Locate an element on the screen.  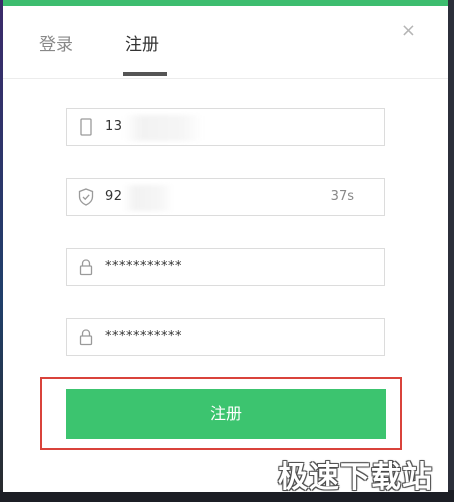
resend-countdown: 37s is located at coordinates (342, 196).